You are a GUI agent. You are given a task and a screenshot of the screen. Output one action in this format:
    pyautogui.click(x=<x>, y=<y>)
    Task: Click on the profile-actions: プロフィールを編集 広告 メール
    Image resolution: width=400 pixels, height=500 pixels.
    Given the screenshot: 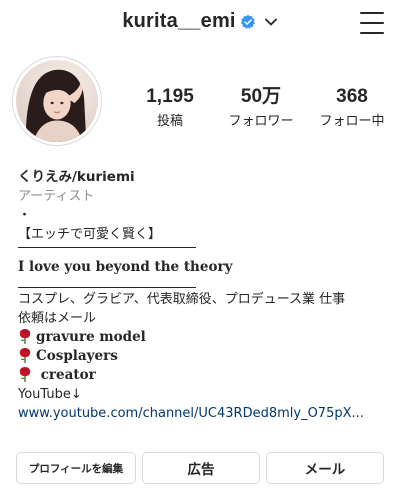 What is the action you would take?
    pyautogui.click(x=200, y=468)
    